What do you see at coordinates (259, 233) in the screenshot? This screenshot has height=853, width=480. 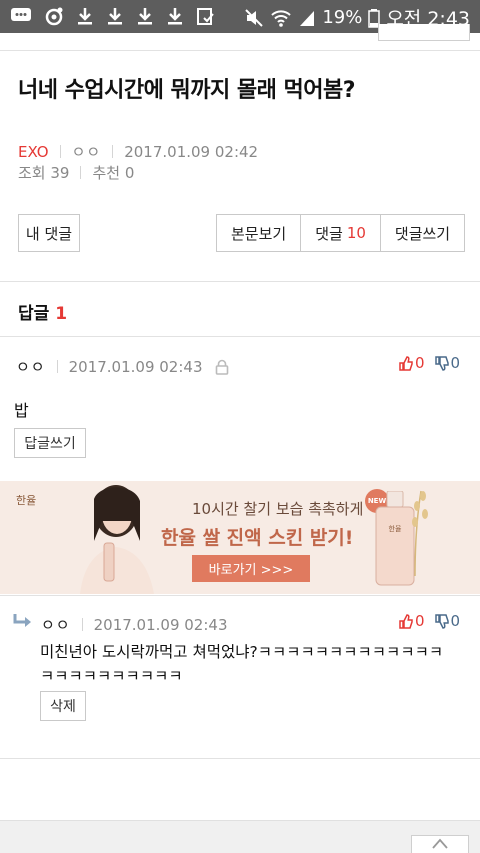 I see `view-post-button: 본문보기` at bounding box center [259, 233].